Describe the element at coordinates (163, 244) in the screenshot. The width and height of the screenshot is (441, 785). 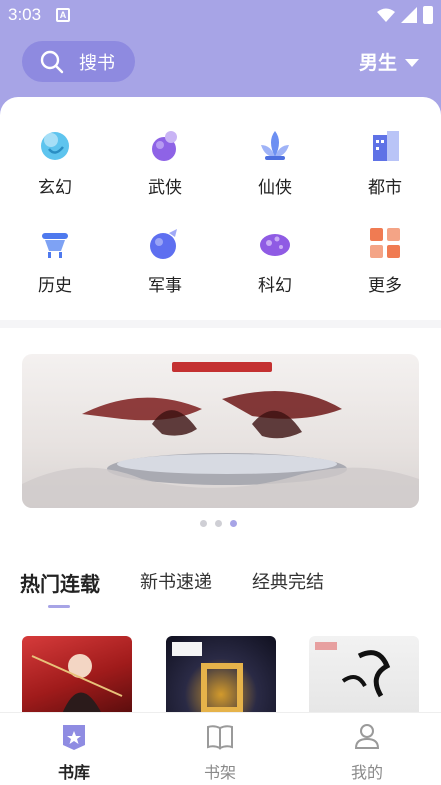
I see `military-icon` at that location.